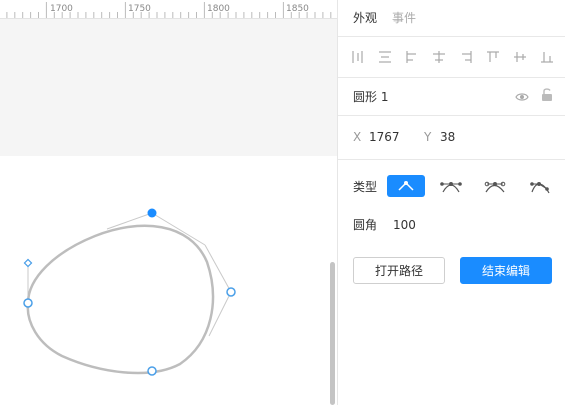  I want to click on disconnected-curve-icon, so click(540, 188).